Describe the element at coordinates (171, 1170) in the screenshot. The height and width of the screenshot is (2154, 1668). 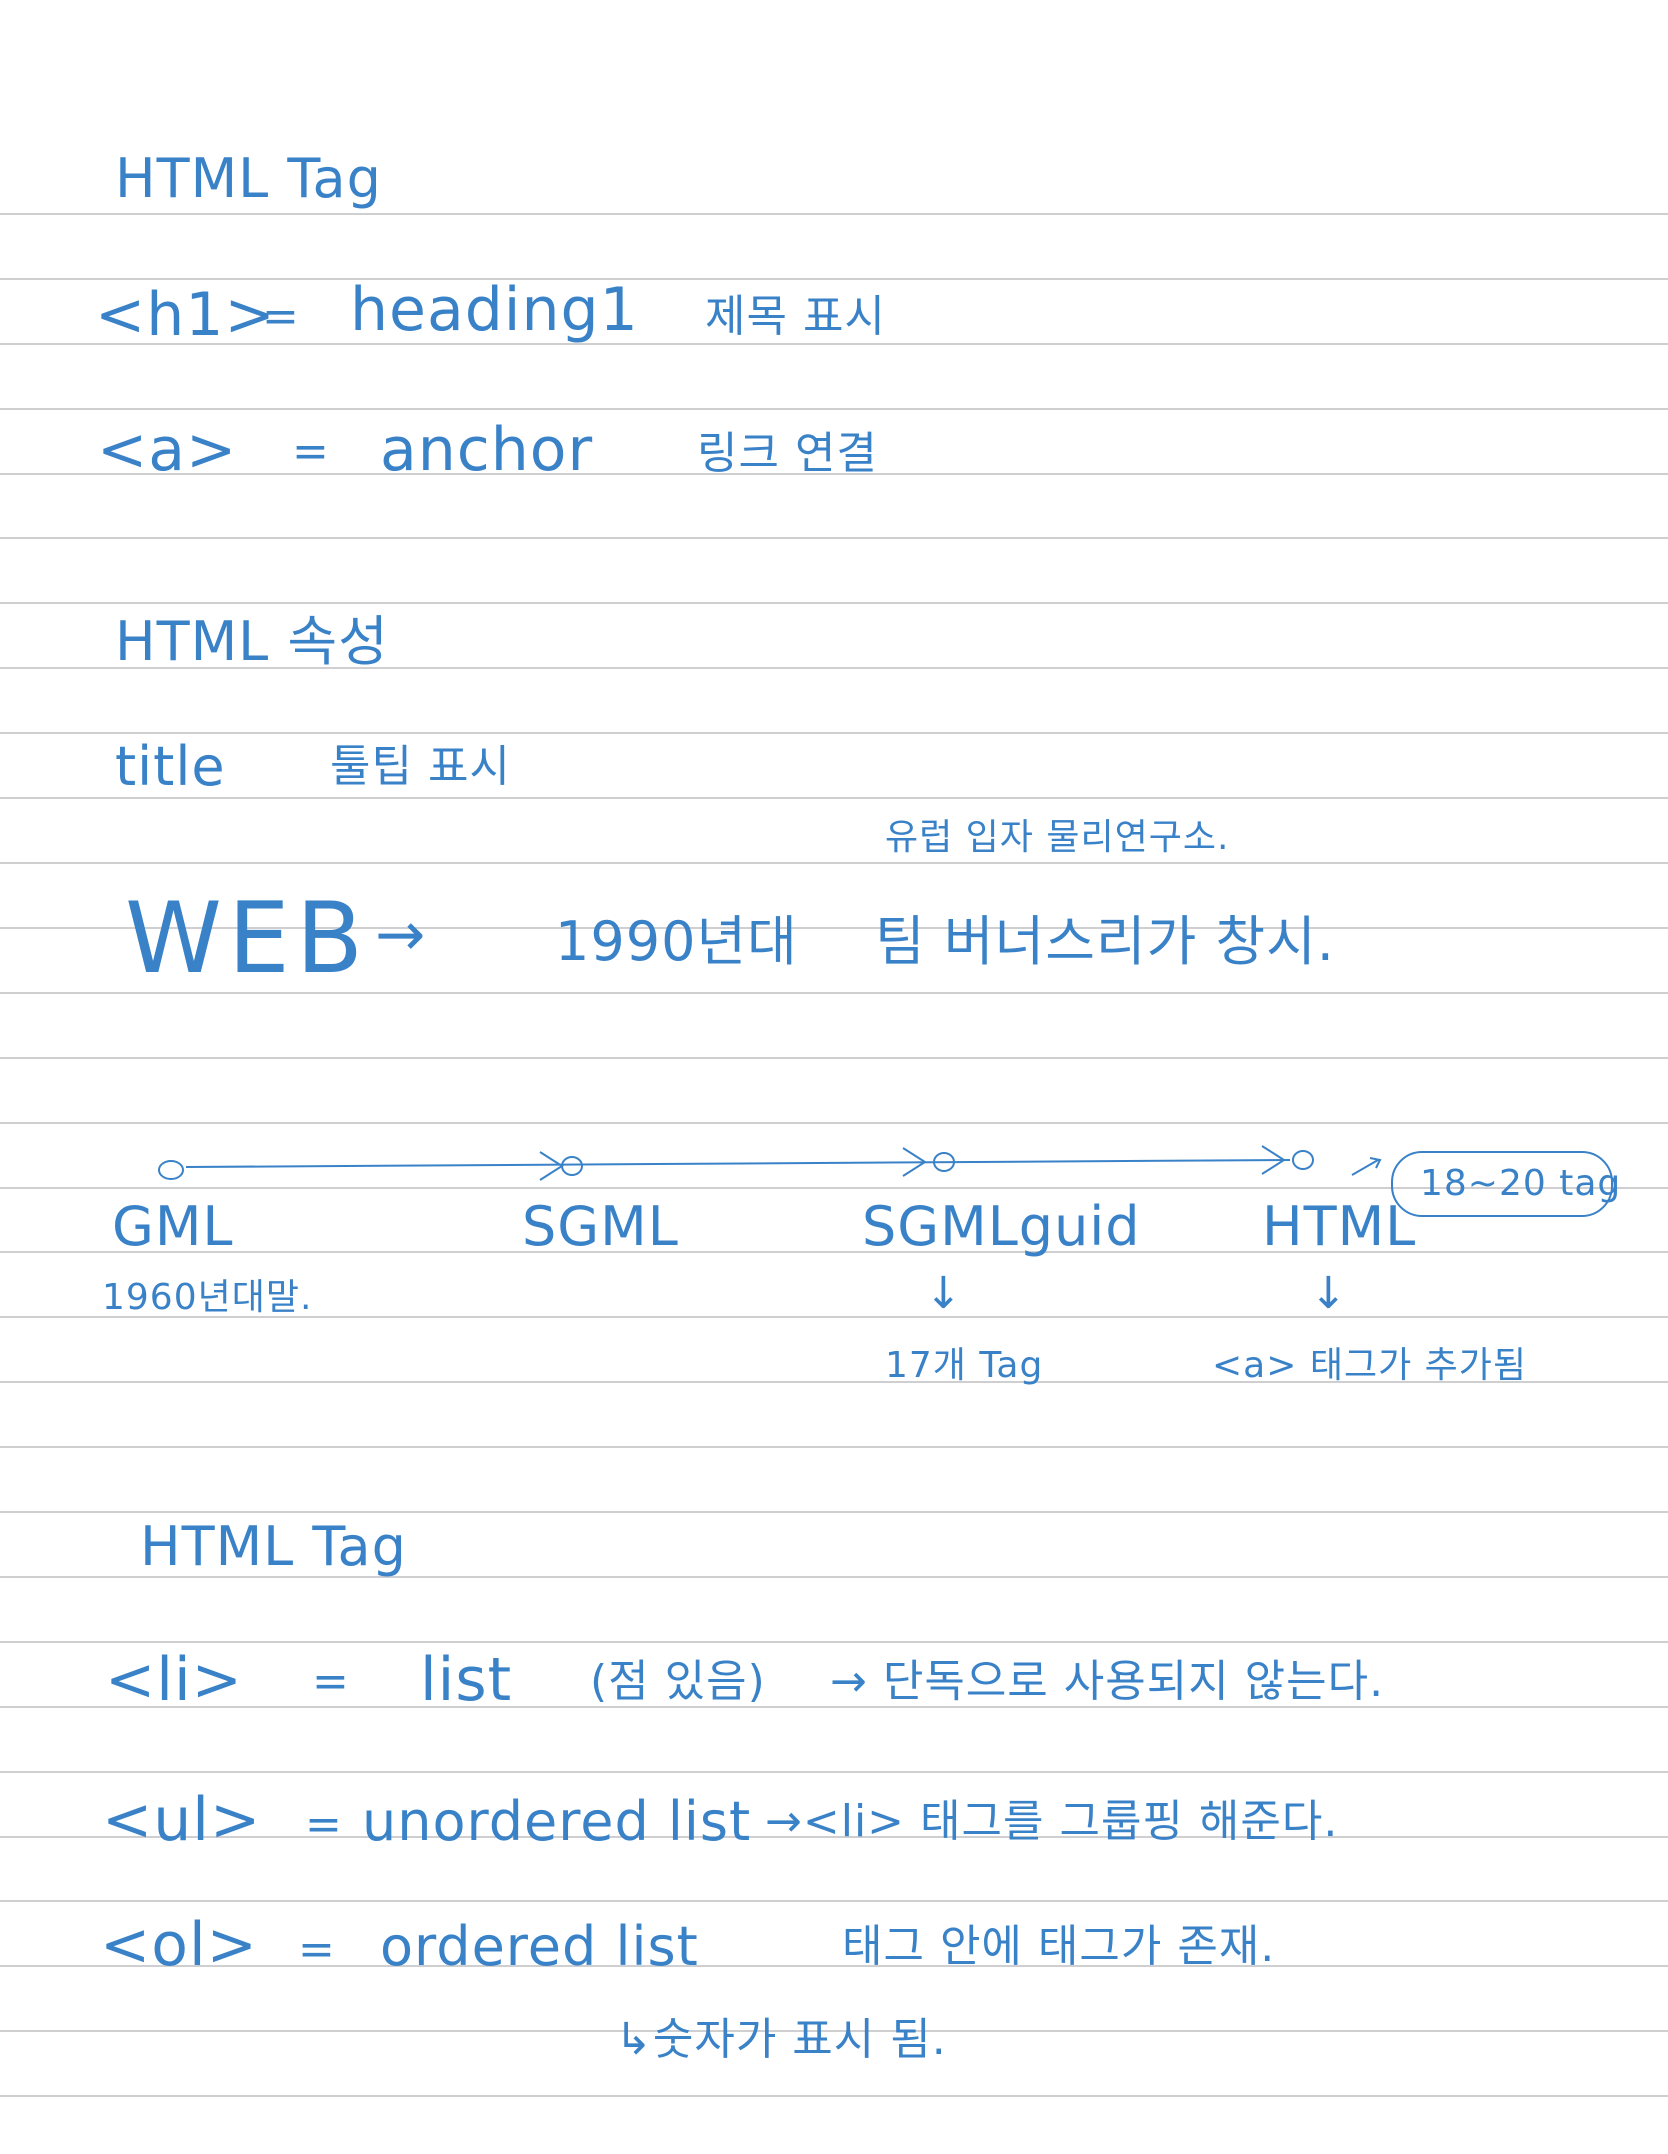
I see `timeline-node-gml` at that location.